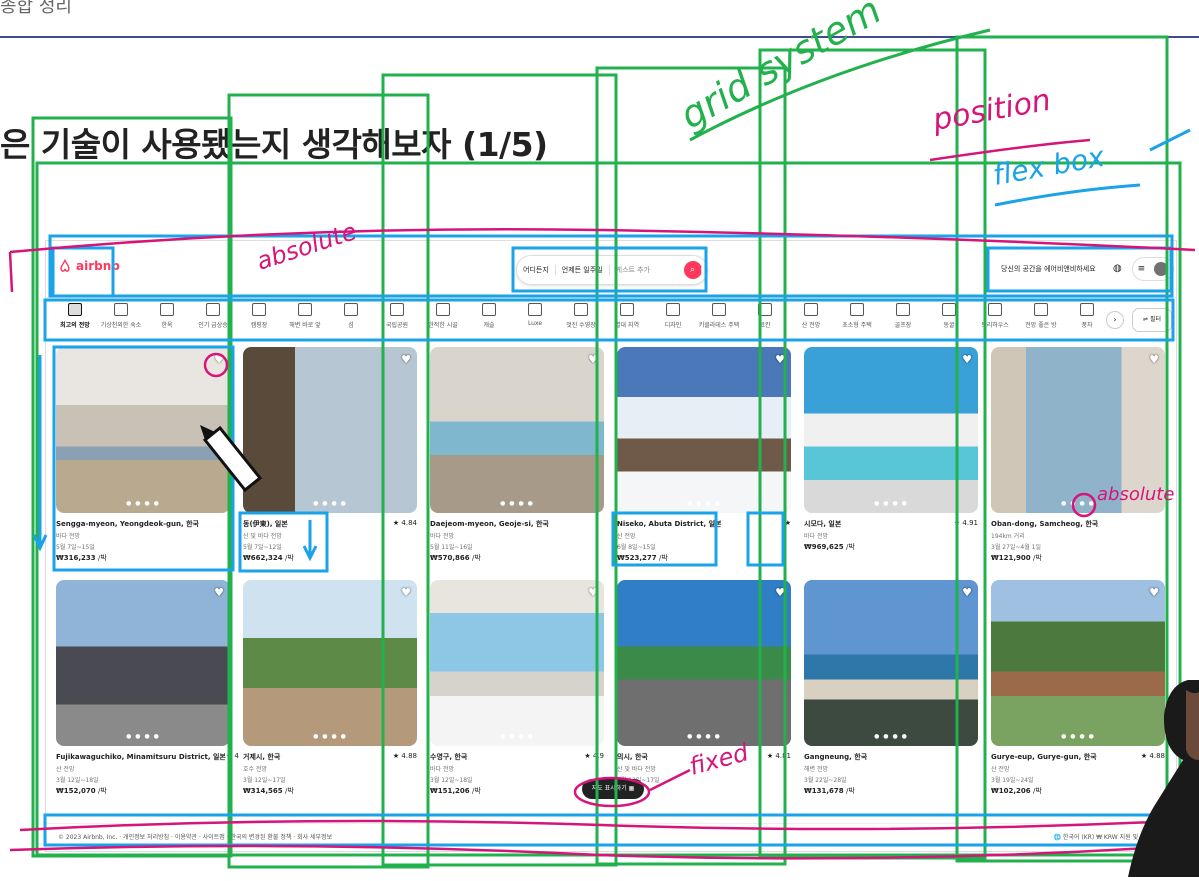 Image resolution: width=1199 pixels, height=881 pixels. Describe the element at coordinates (765, 316) in the screenshot. I see `category-item: 료칸` at that location.